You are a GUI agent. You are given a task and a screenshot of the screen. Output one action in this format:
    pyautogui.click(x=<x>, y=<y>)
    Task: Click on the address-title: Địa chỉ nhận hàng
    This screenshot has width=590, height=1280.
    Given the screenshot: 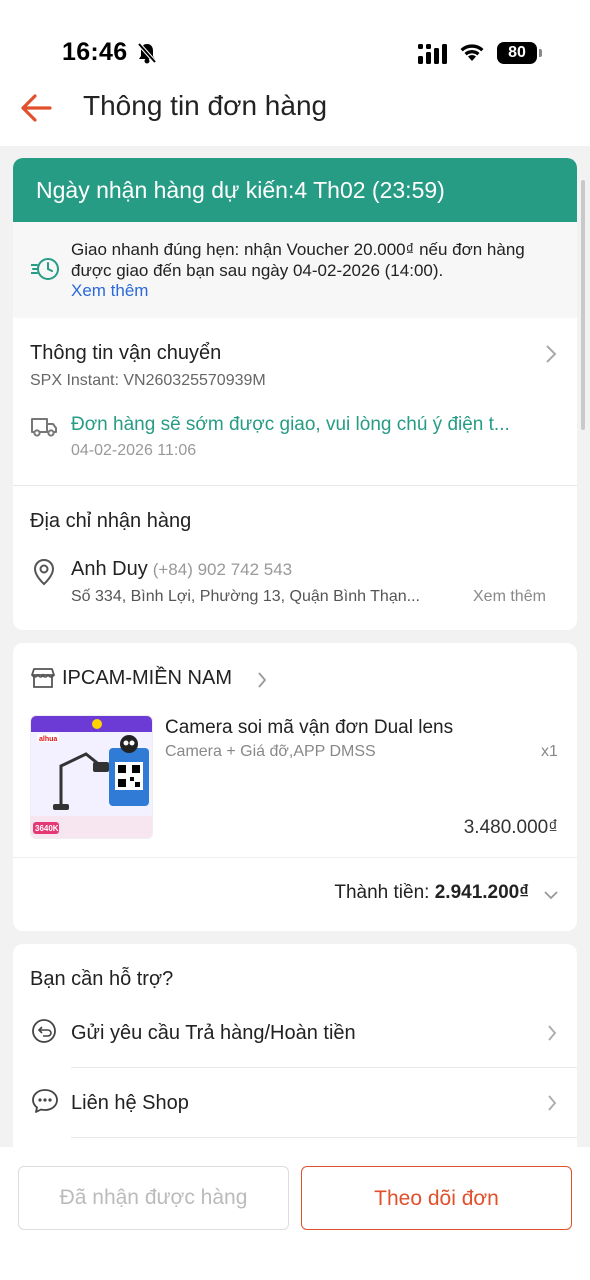 What is the action you would take?
    pyautogui.click(x=111, y=521)
    